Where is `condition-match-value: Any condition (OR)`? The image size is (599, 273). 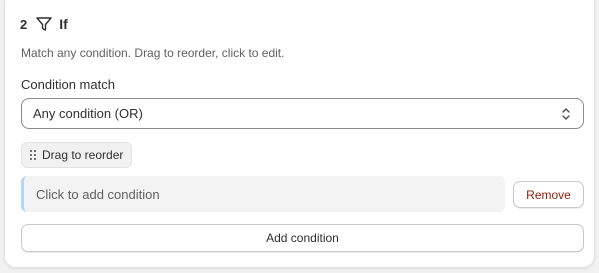
condition-match-value: Any condition (OR) is located at coordinates (88, 113).